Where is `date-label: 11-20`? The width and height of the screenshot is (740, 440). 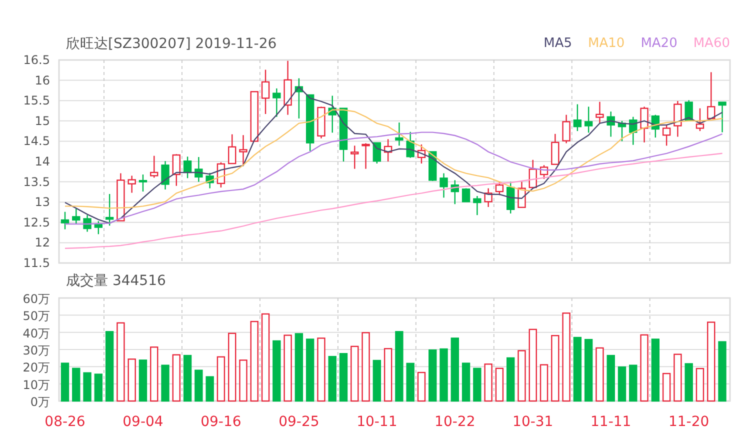 date-label: 11-20 is located at coordinates (689, 422).